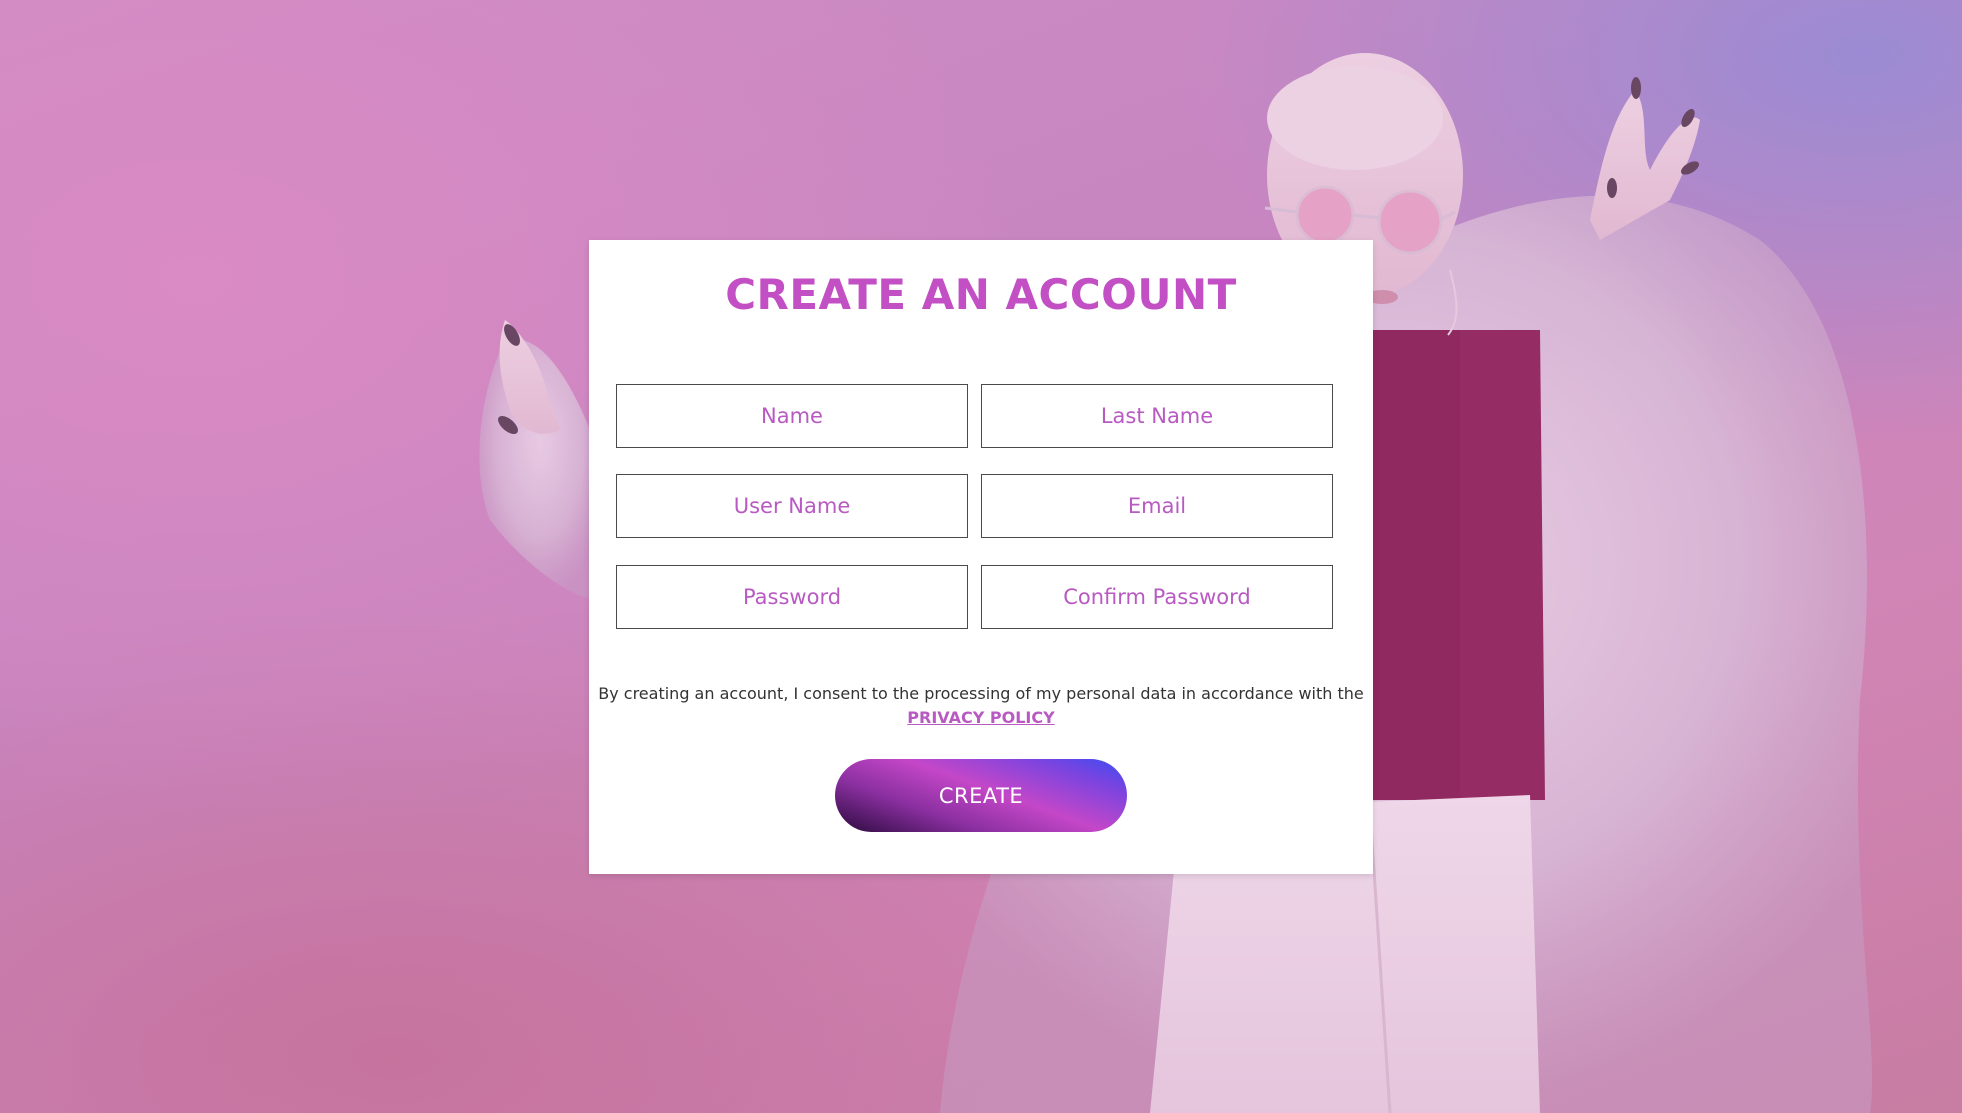  What do you see at coordinates (981, 294) in the screenshot?
I see `page-title: CREATE AN ACCOUNT` at bounding box center [981, 294].